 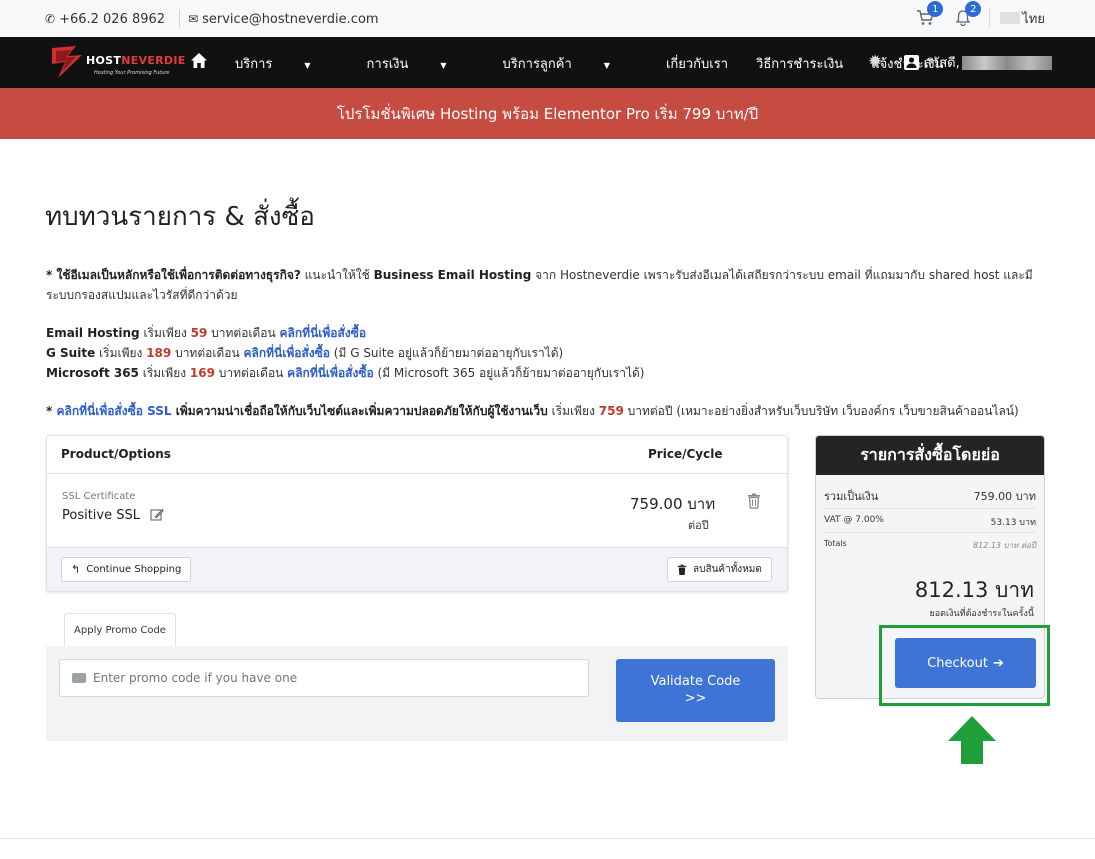 I want to click on validate-code-button: Validate Code >>, so click(x=695, y=690).